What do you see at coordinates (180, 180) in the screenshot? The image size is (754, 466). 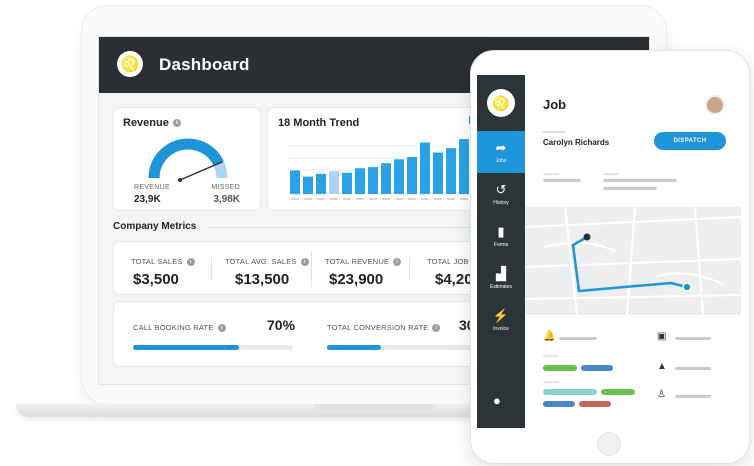 I see `gauge-hub` at bounding box center [180, 180].